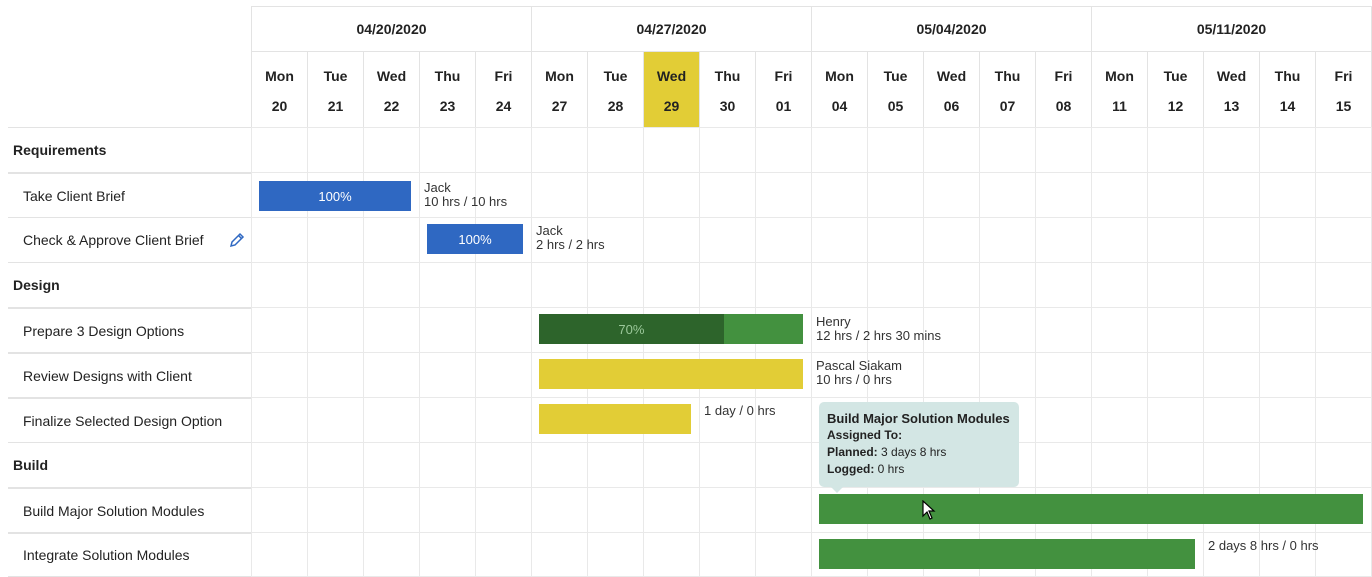  Describe the element at coordinates (559, 106) in the screenshot. I see `day-number: 27` at that location.